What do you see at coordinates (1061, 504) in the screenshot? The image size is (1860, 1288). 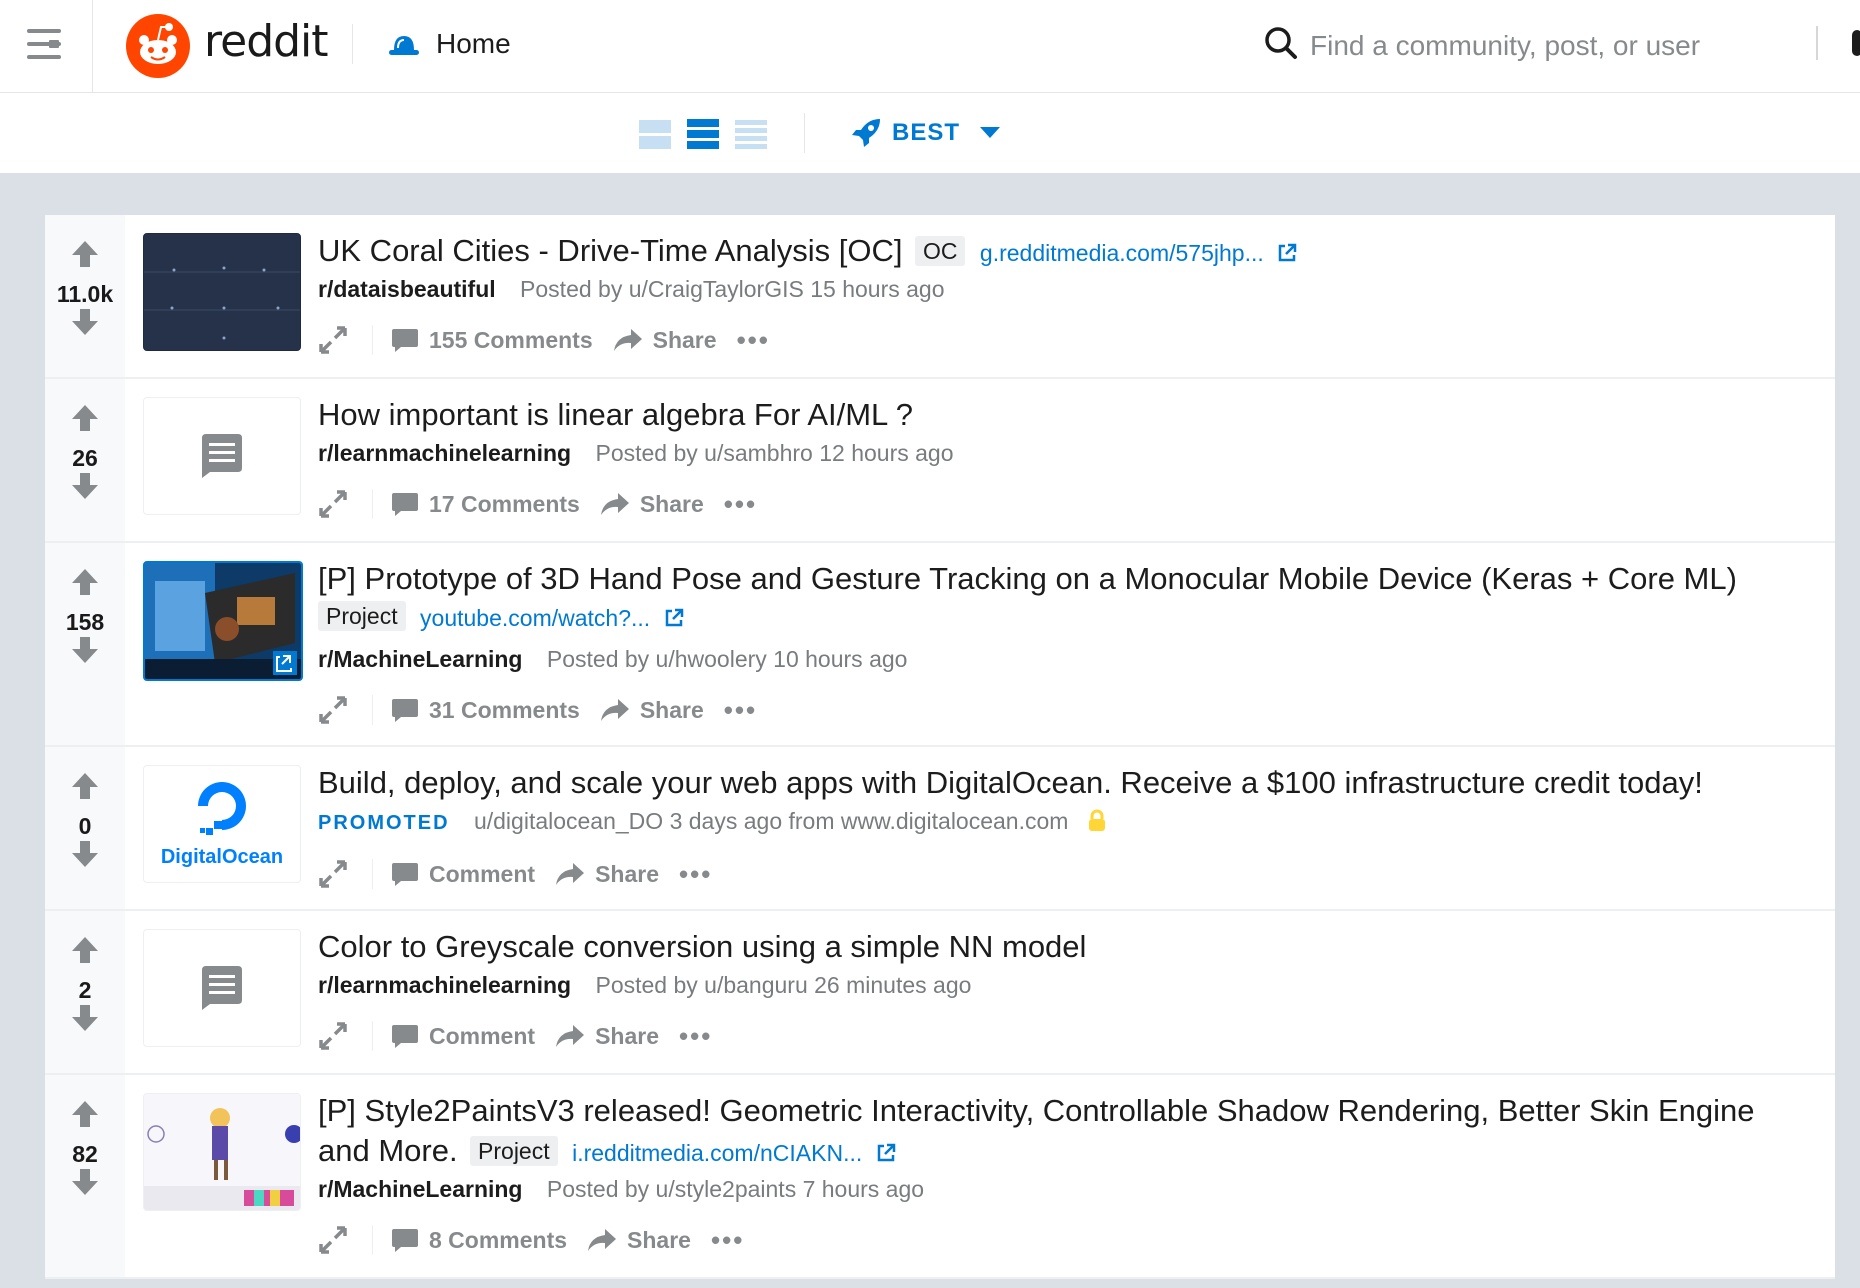 I see `post-actions: 17 Comments Share •••` at bounding box center [1061, 504].